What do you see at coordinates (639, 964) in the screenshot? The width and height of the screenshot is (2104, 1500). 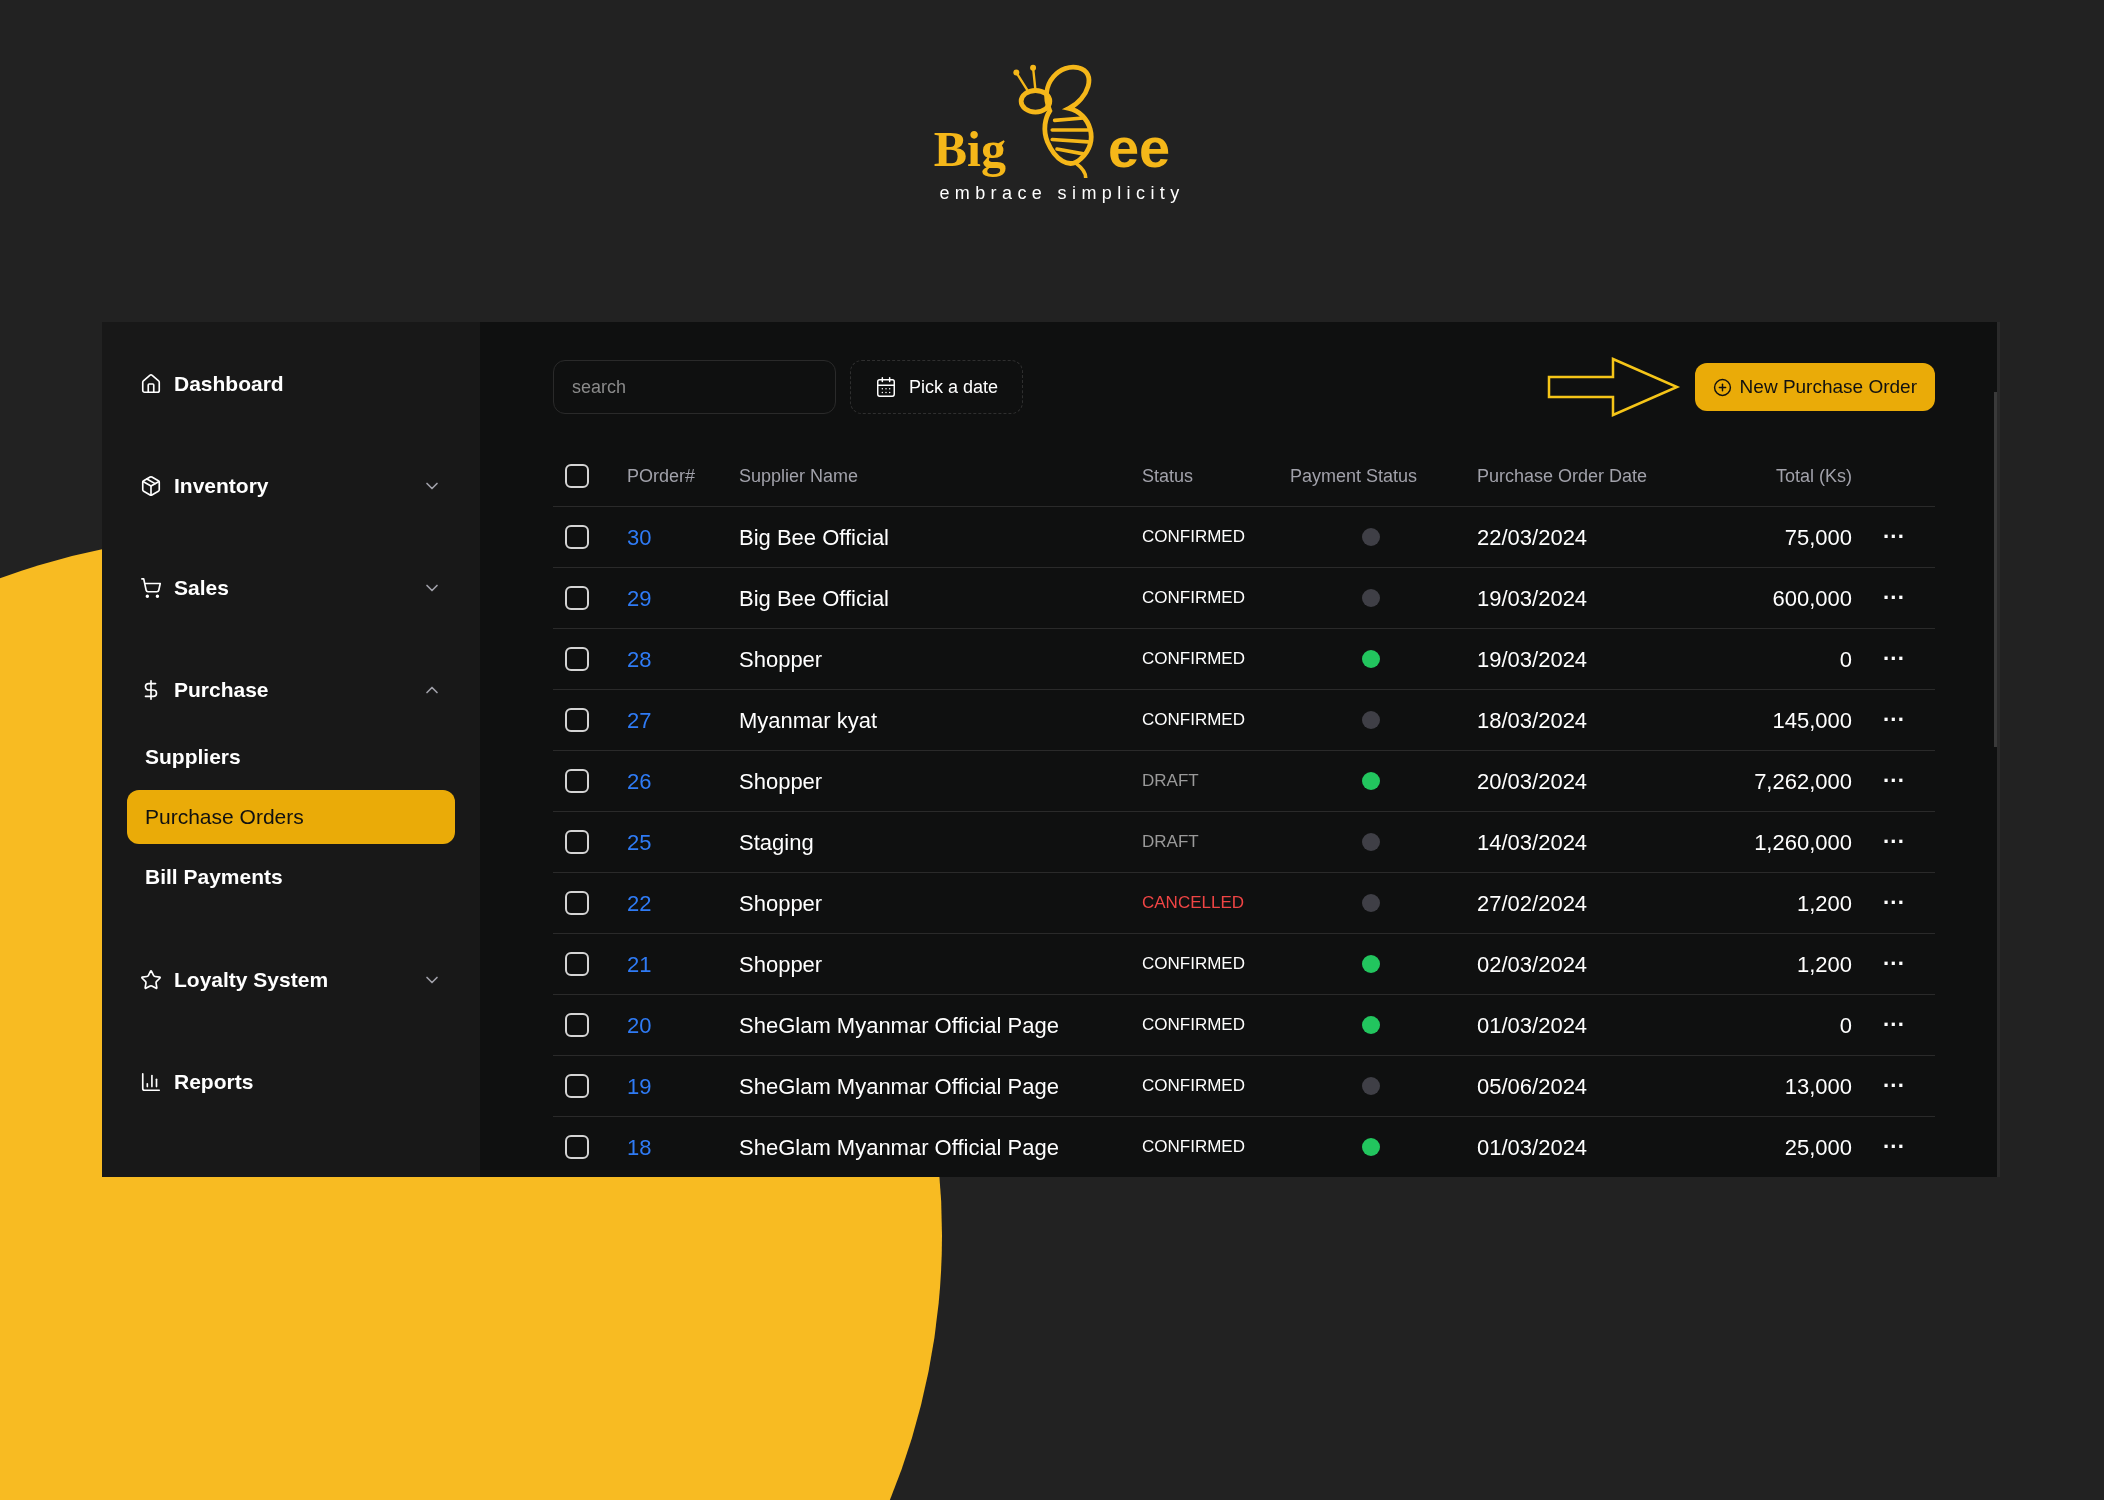 I see `order-number-link: 21` at bounding box center [639, 964].